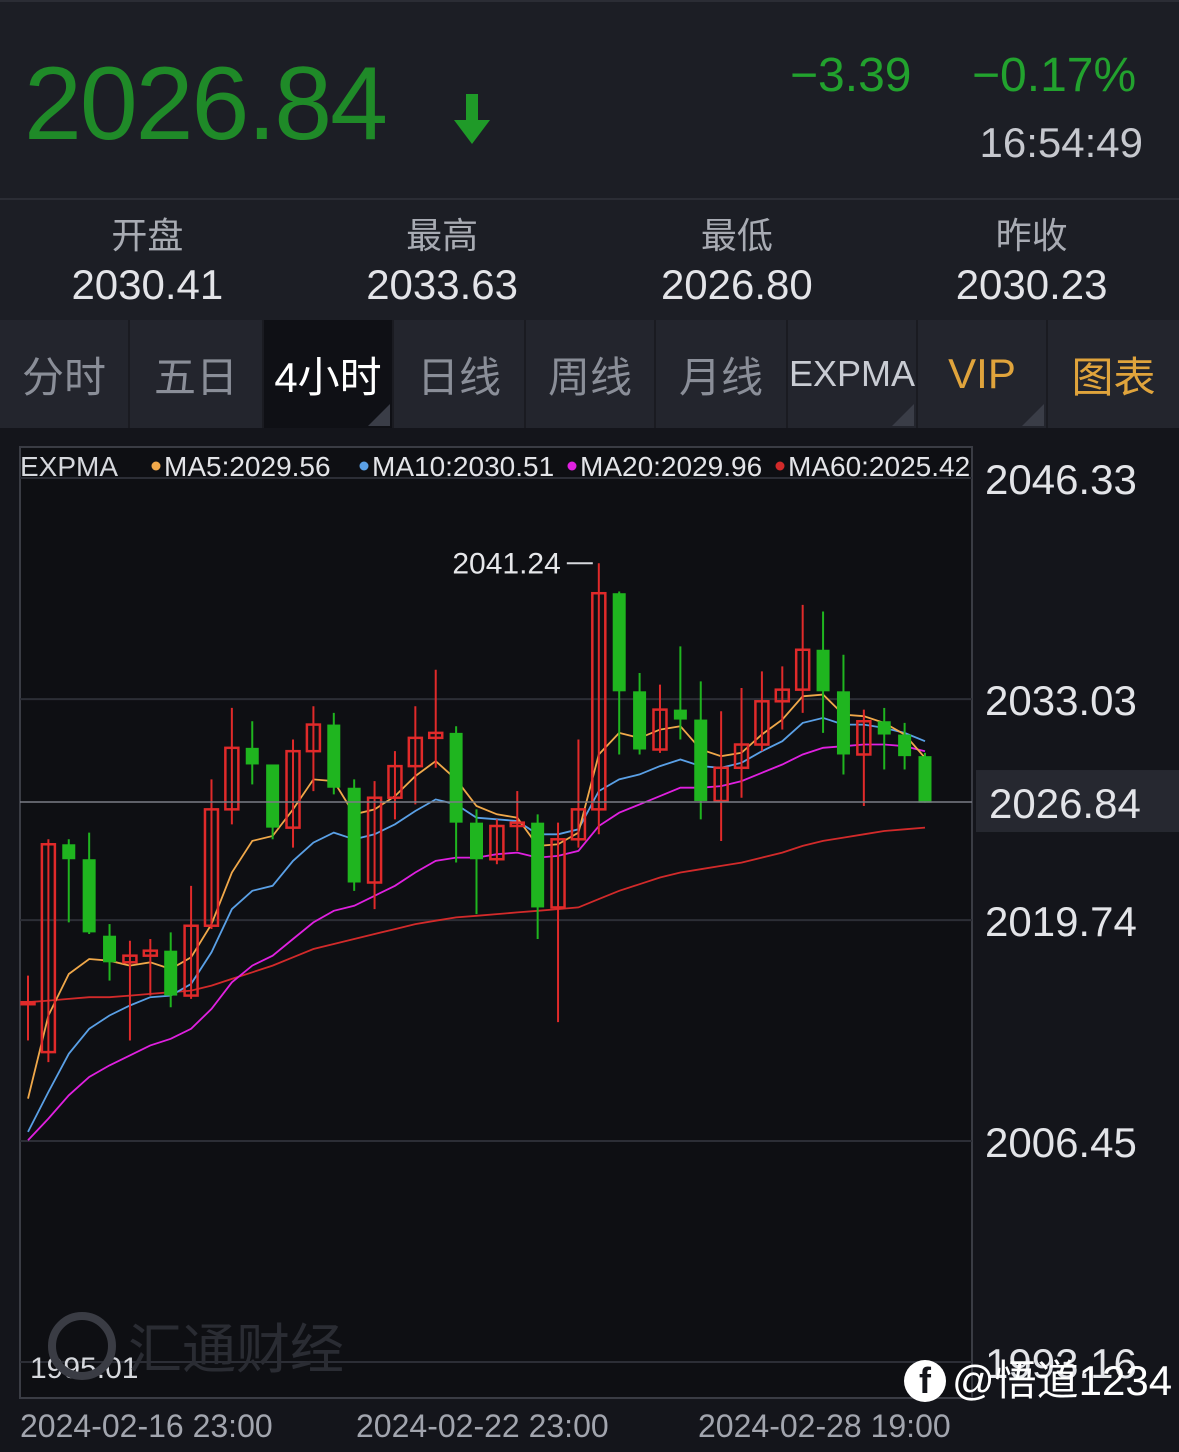 The height and width of the screenshot is (1452, 1179). I want to click on legend-item-ma5: MA5:2029.56, so click(241, 466).